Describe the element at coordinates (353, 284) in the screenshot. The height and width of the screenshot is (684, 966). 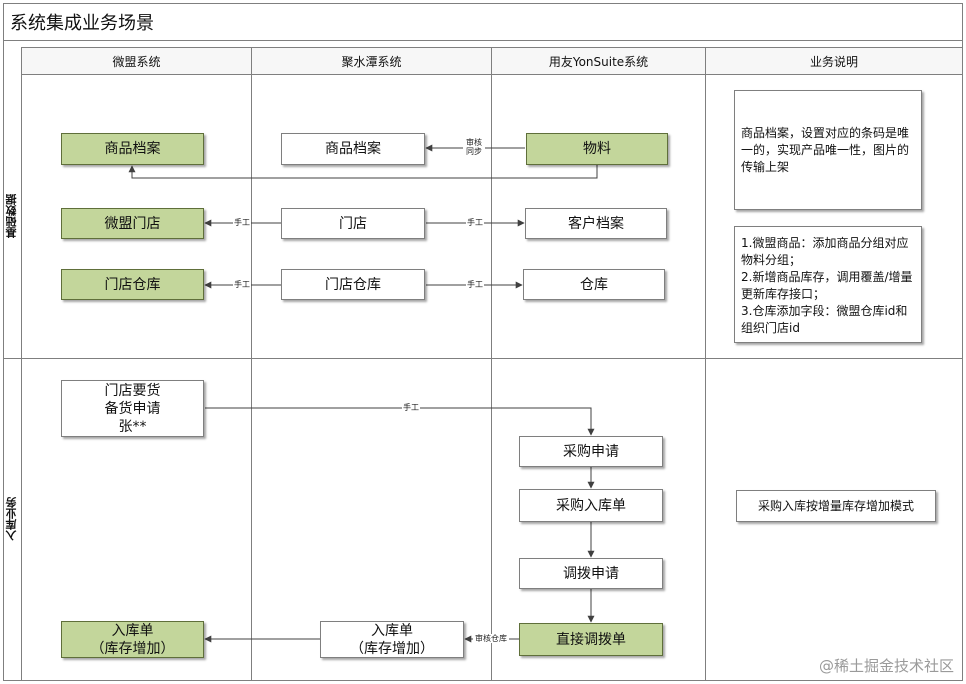
I see `jst-warehouse-box: 门店仓库` at that location.